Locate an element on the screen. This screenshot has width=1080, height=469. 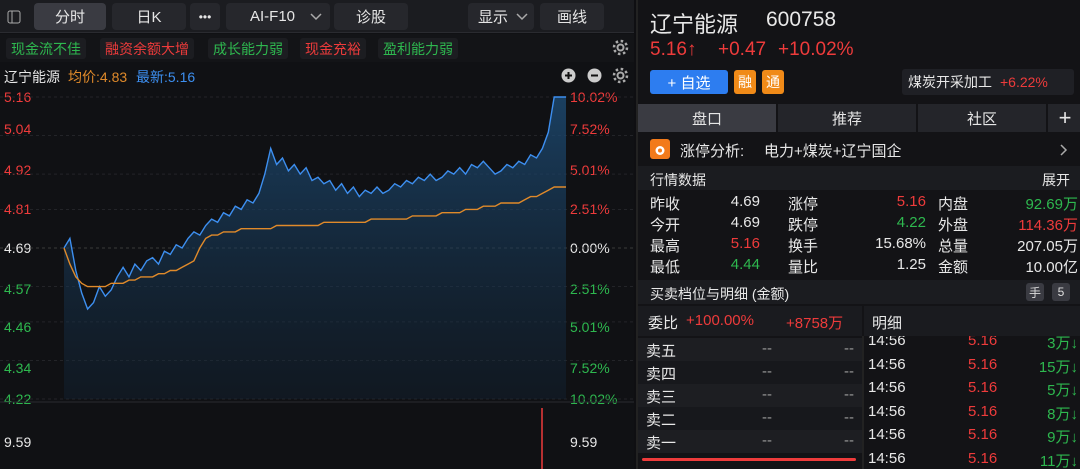
tick-vol: 8万↓ is located at coordinates (1062, 414).